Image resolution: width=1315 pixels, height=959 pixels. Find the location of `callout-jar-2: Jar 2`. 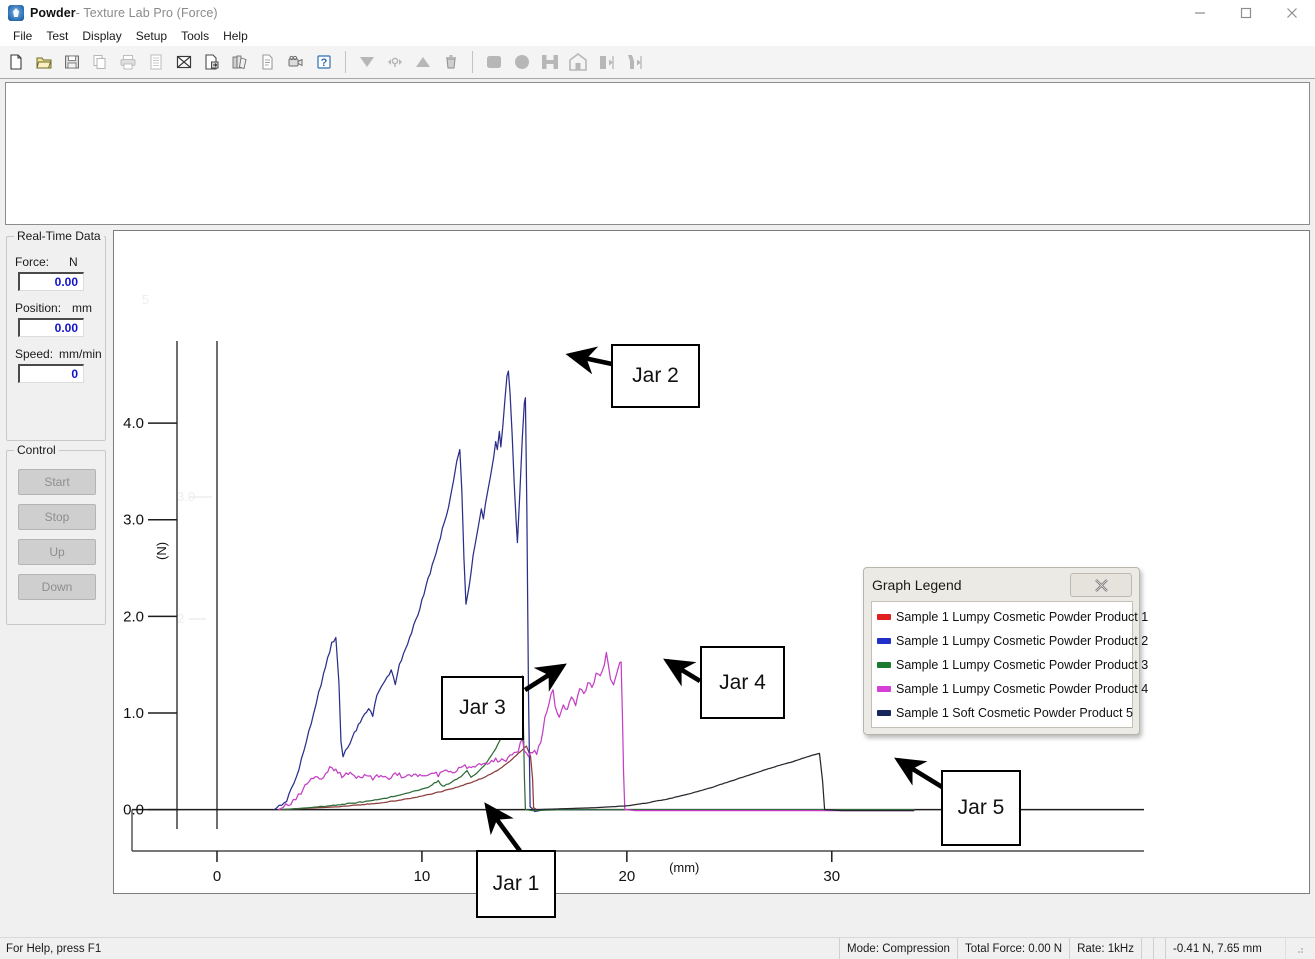

callout-jar-2: Jar 2 is located at coordinates (655, 376).